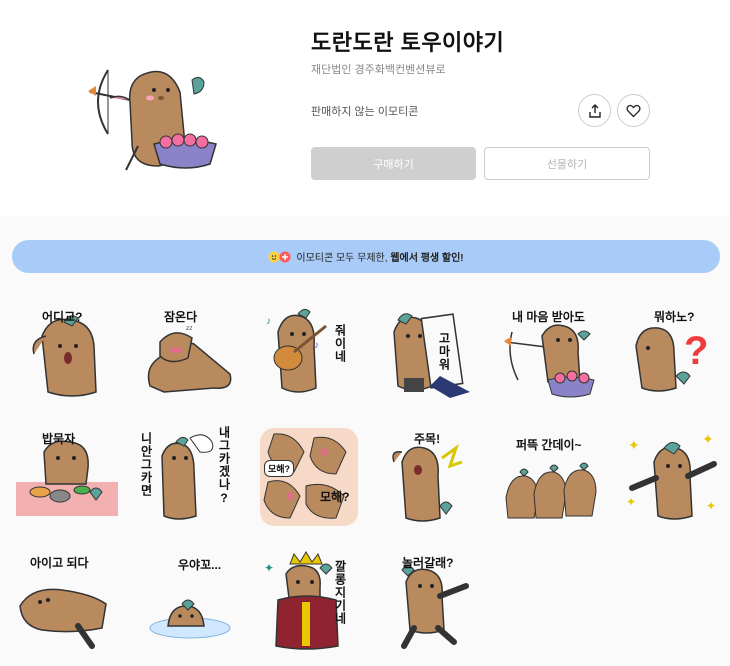  Describe the element at coordinates (428, 563) in the screenshot. I see `sticker-caption: 놀러갈래?` at that location.